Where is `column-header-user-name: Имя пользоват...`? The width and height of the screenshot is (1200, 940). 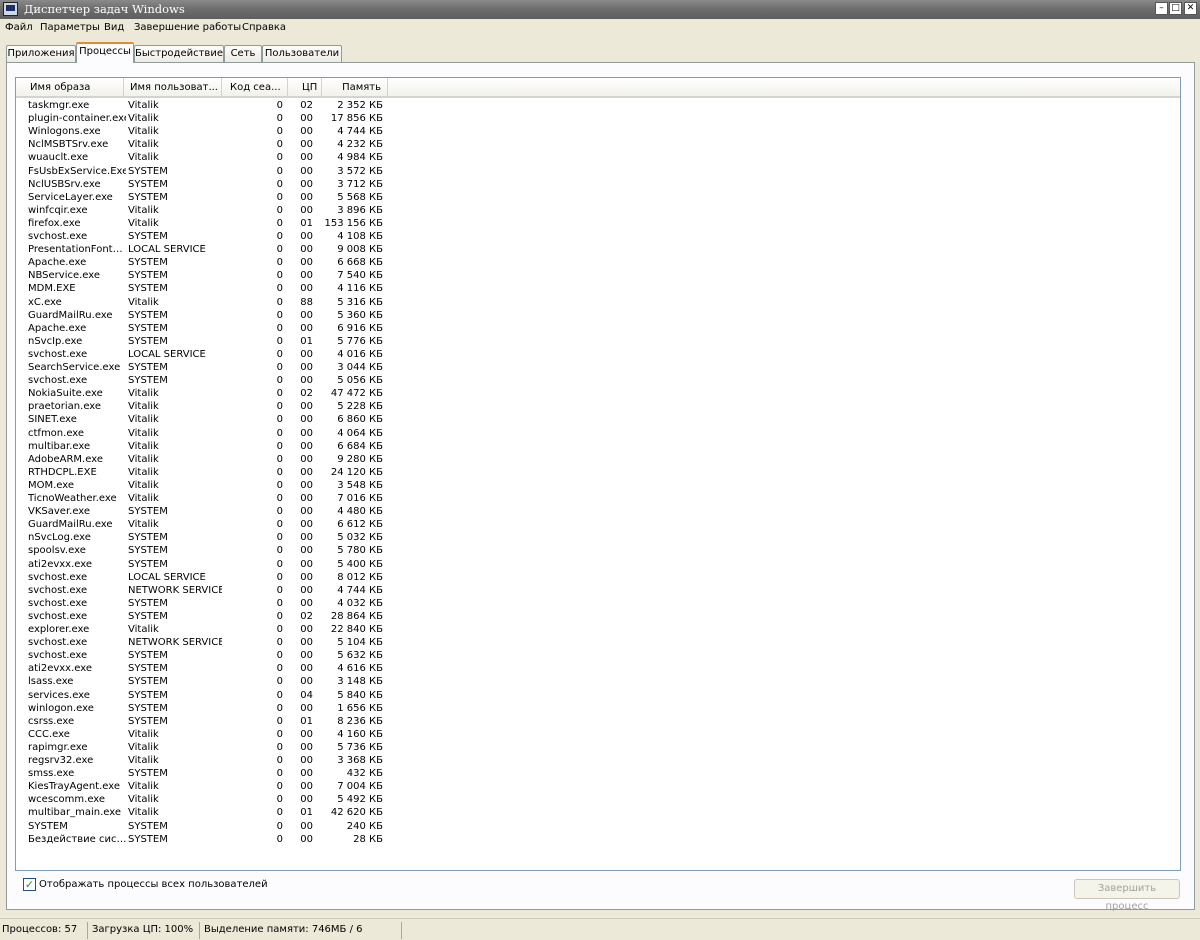
column-header-user-name: Имя пользоват... is located at coordinates (173, 88).